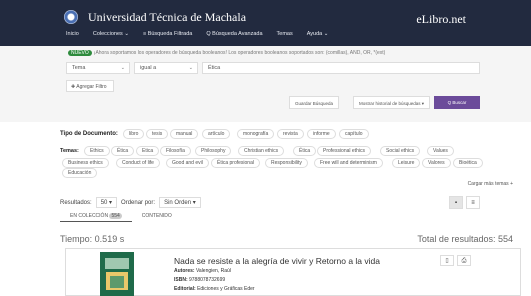  What do you see at coordinates (184, 134) in the screenshot?
I see `doc-type-chip: manual` at bounding box center [184, 134].